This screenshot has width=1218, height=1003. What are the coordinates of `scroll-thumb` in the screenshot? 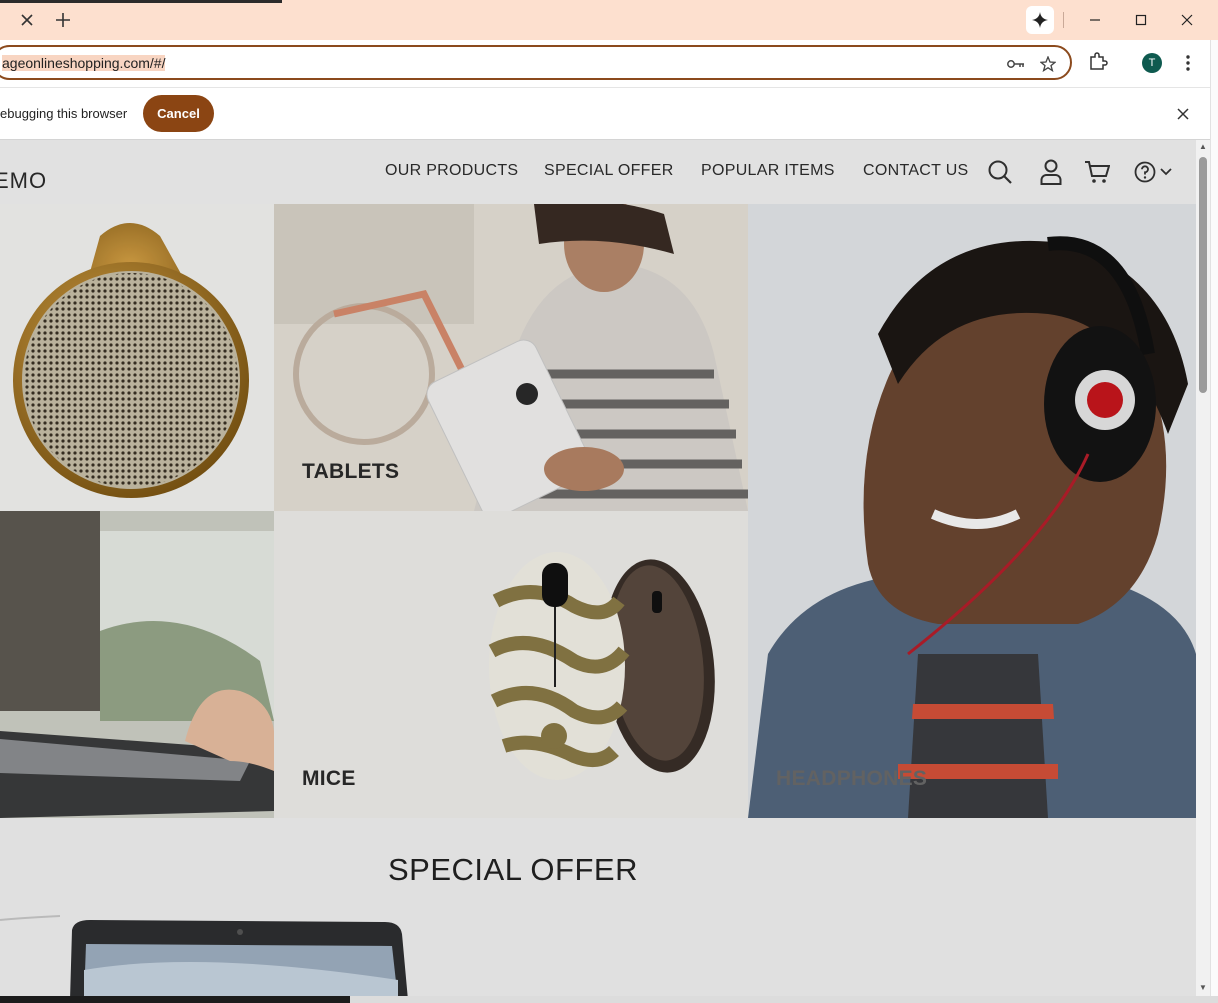 It's located at (1203, 275).